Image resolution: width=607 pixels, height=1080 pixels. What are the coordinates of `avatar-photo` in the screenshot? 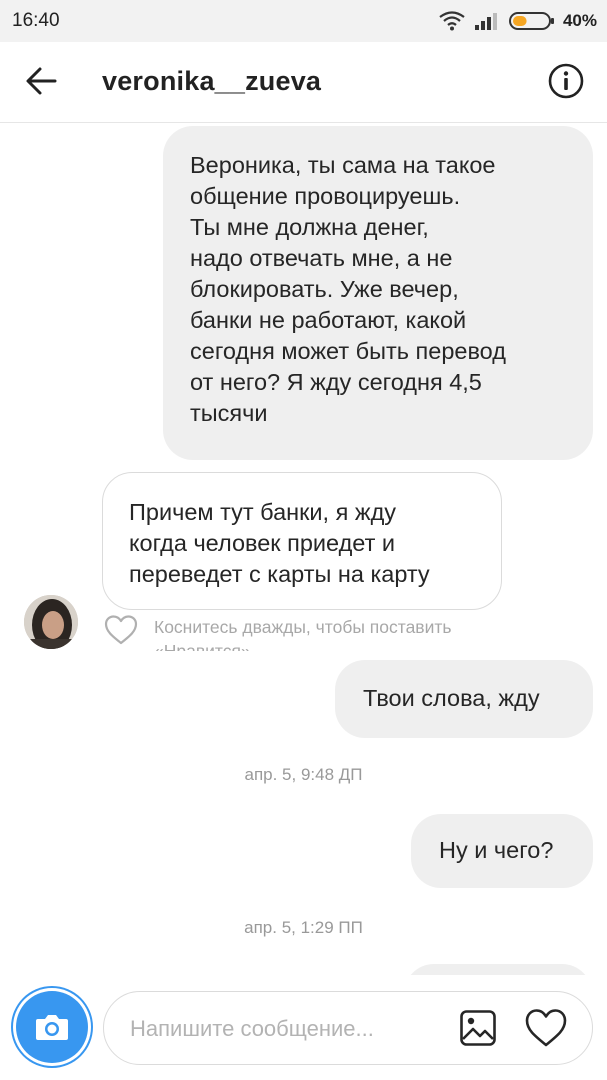 It's located at (51, 622).